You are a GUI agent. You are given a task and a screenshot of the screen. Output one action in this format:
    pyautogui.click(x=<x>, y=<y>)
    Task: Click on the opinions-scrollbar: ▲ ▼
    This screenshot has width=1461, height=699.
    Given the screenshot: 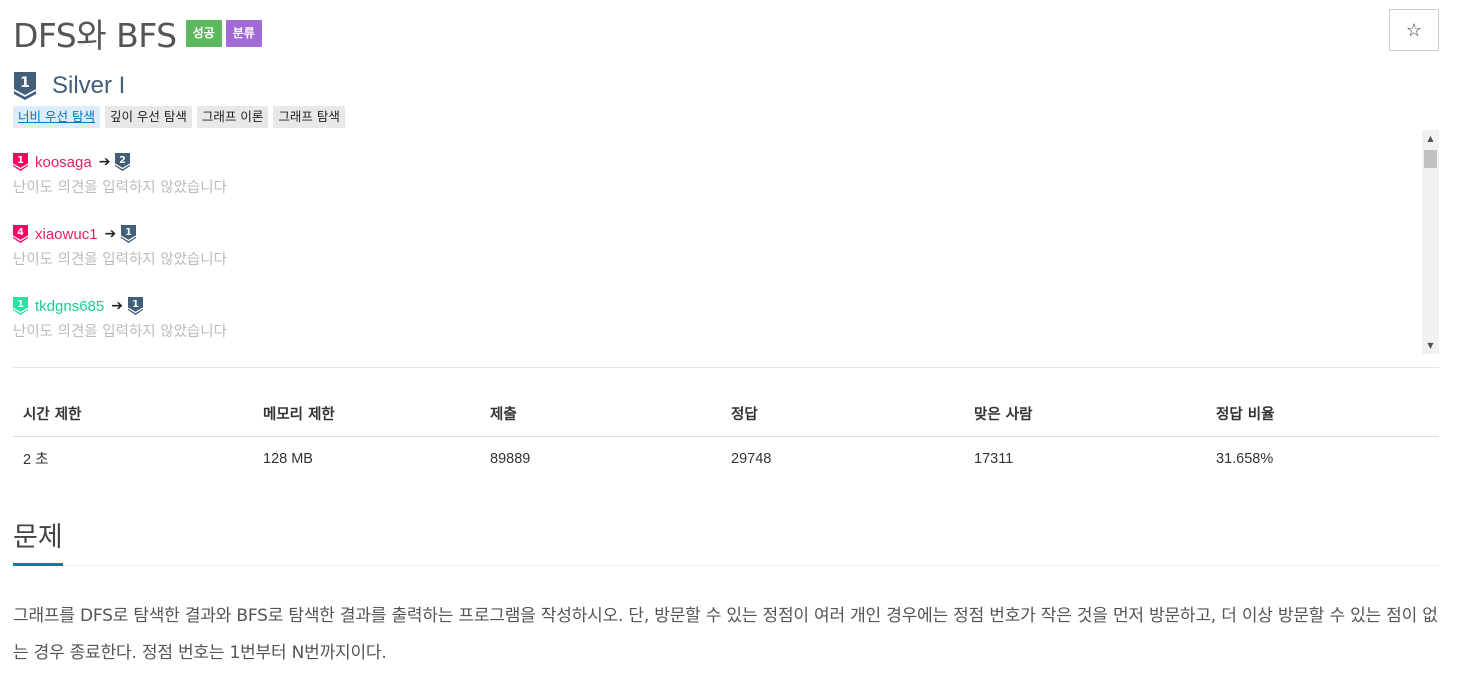 What is the action you would take?
    pyautogui.click(x=1430, y=242)
    